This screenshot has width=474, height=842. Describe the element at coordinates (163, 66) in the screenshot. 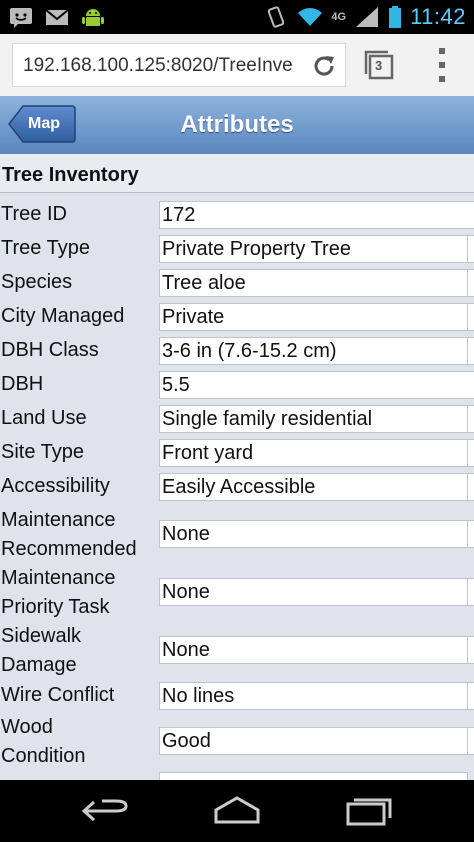

I see `url-text: 192.168.100.125:8020/TreeInve` at that location.